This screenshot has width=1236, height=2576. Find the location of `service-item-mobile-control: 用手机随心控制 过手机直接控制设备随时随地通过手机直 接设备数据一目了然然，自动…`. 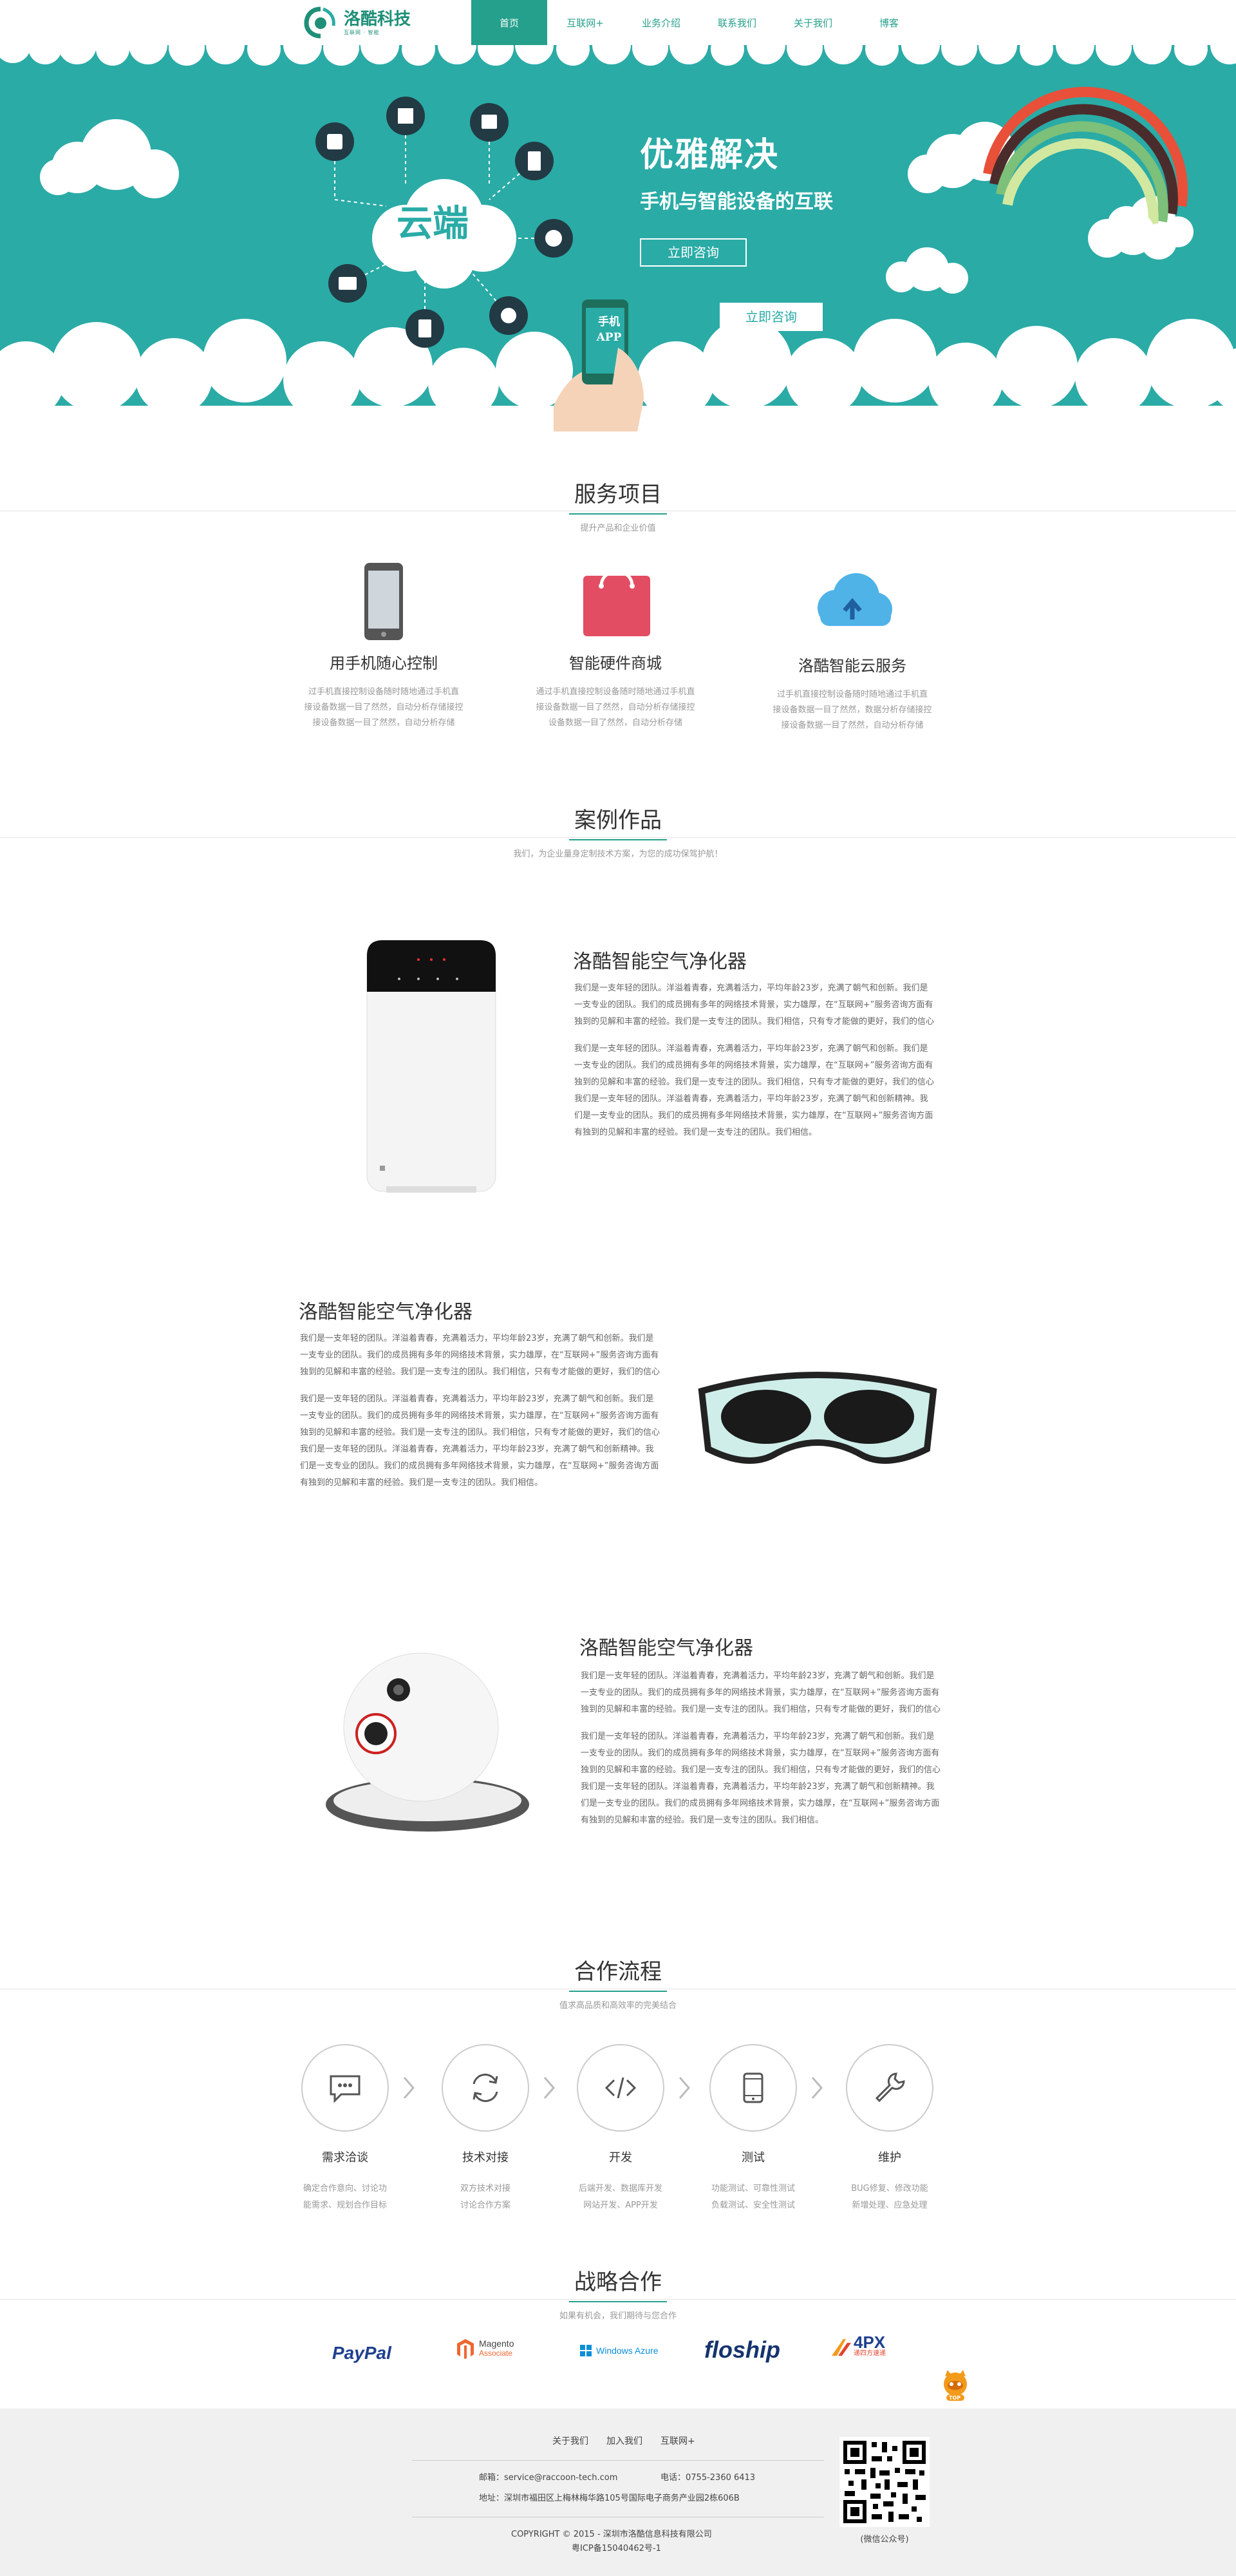

service-item-mobile-control: 用手机随心控制 过手机直接控制设备随时随地通过手机直 接设备数据一目了然然，自动… is located at coordinates (383, 642).